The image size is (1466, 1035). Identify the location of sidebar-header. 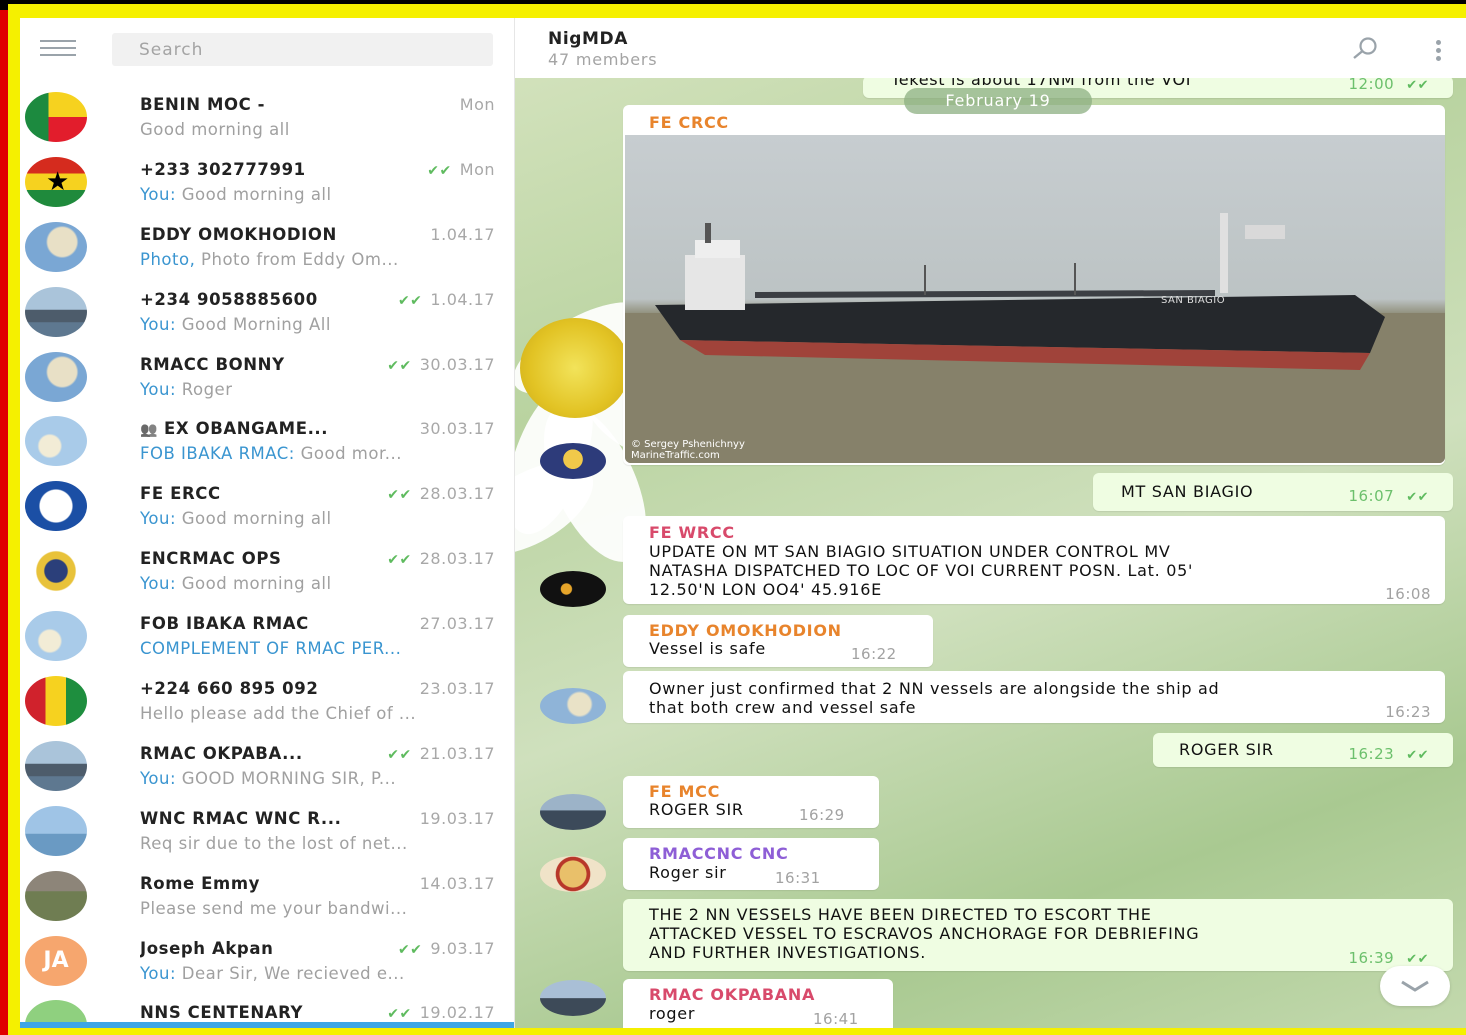
(267, 50).